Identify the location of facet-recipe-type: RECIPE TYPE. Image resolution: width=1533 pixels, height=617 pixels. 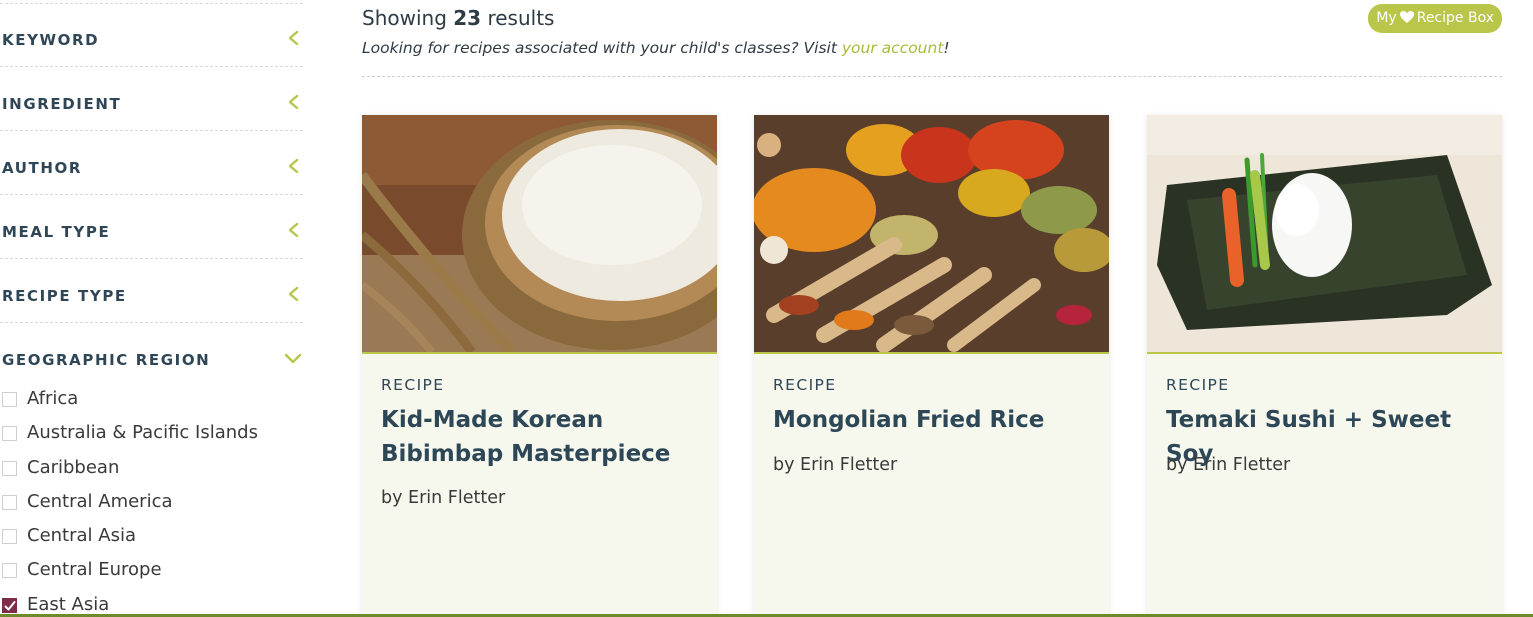
(151, 291).